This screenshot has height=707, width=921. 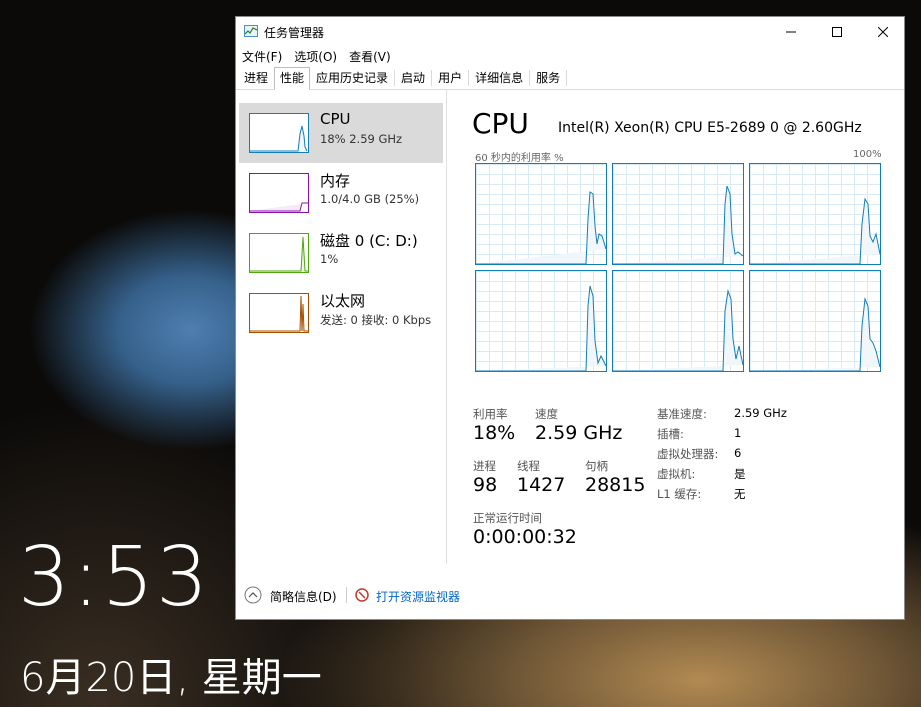 What do you see at coordinates (171, 678) in the screenshot?
I see `lockscreen-date: 6月20日, 星期一` at bounding box center [171, 678].